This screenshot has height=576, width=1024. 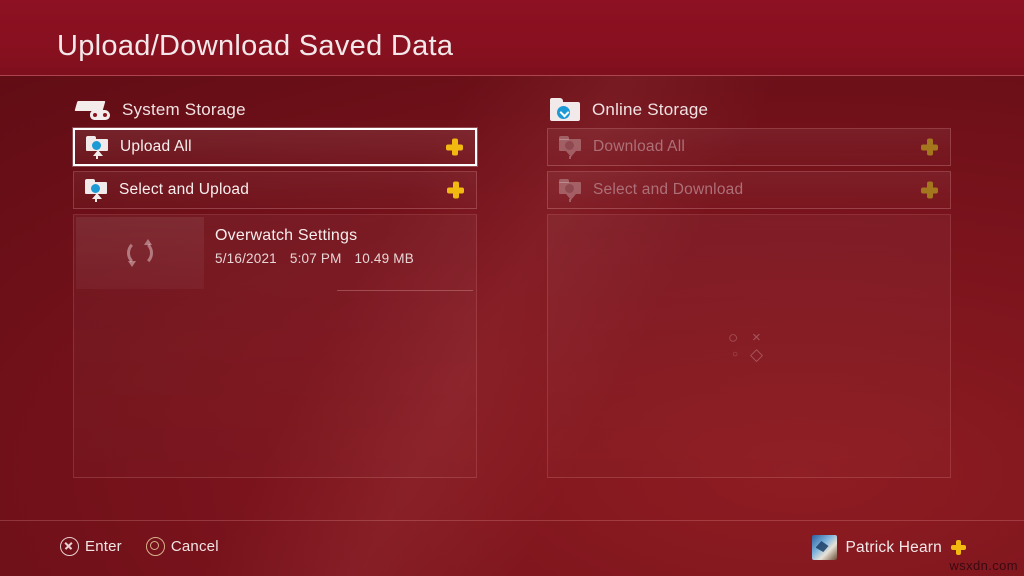 I want to click on select-and-upload-row: Select and Upload, so click(x=275, y=190).